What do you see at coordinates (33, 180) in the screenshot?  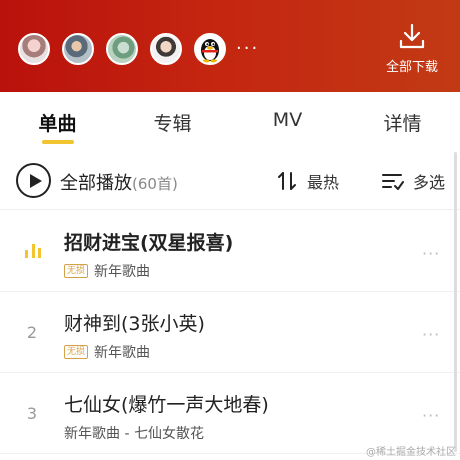 I see `play-all-icon` at bounding box center [33, 180].